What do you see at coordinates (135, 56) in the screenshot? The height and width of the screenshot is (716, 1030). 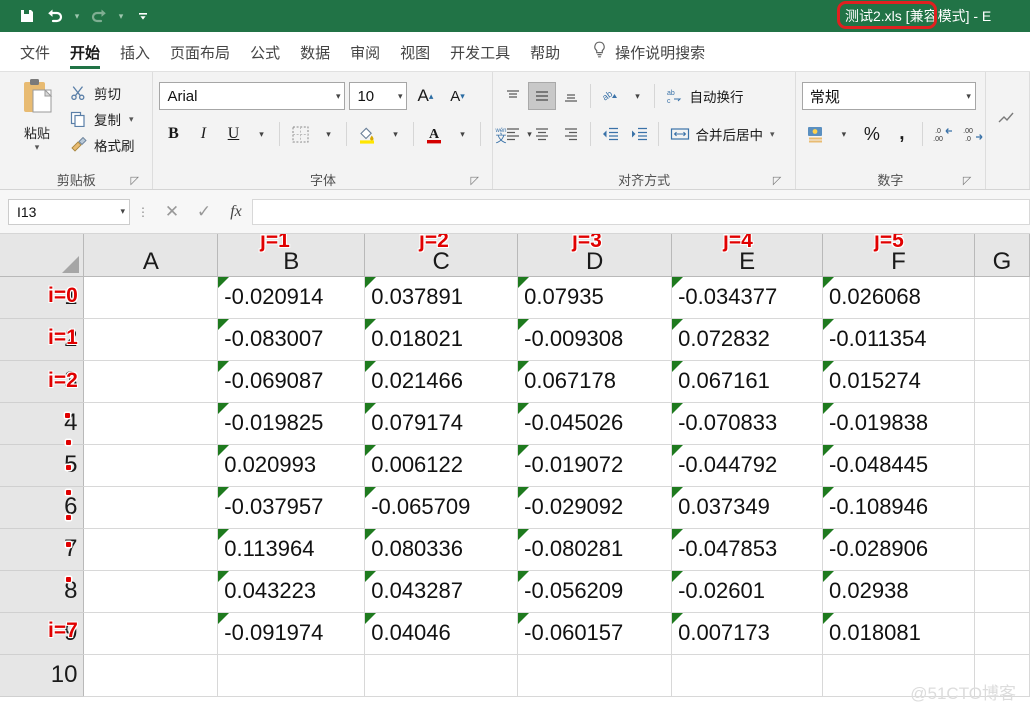 I see `tab-insert: 插入` at bounding box center [135, 56].